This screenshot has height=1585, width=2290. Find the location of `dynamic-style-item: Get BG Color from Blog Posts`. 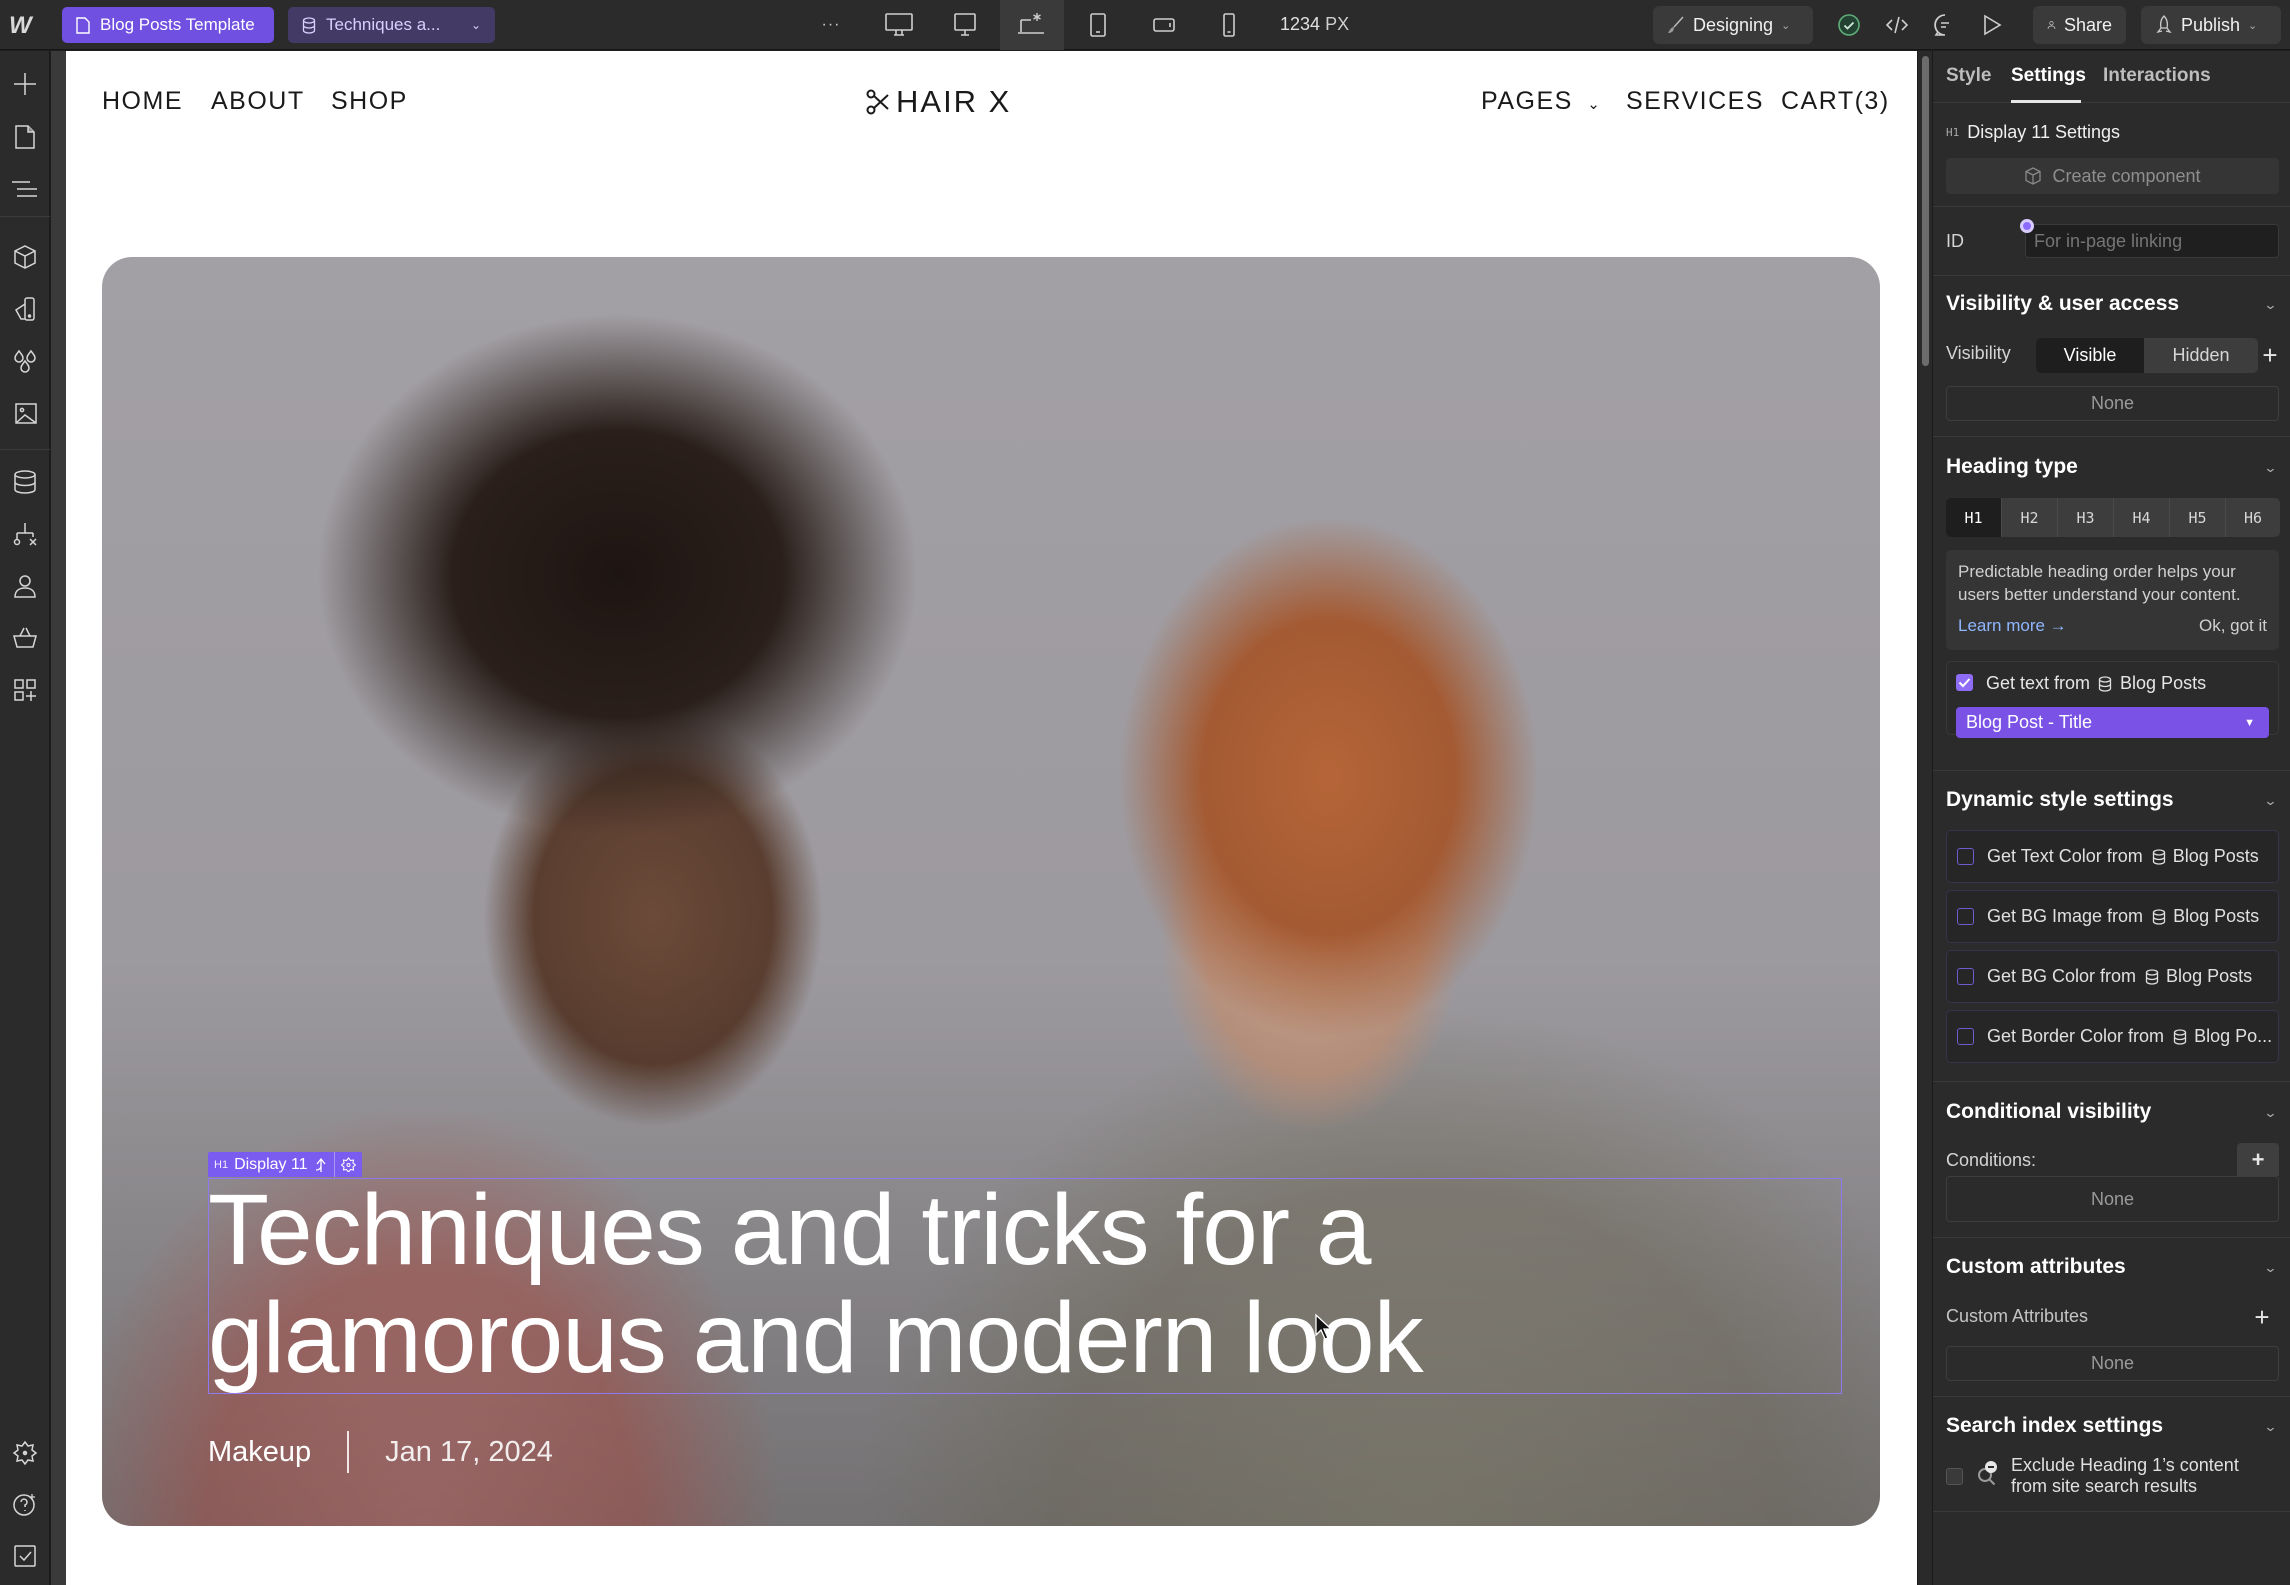

dynamic-style-item: Get BG Color from Blog Posts is located at coordinates (2112, 976).